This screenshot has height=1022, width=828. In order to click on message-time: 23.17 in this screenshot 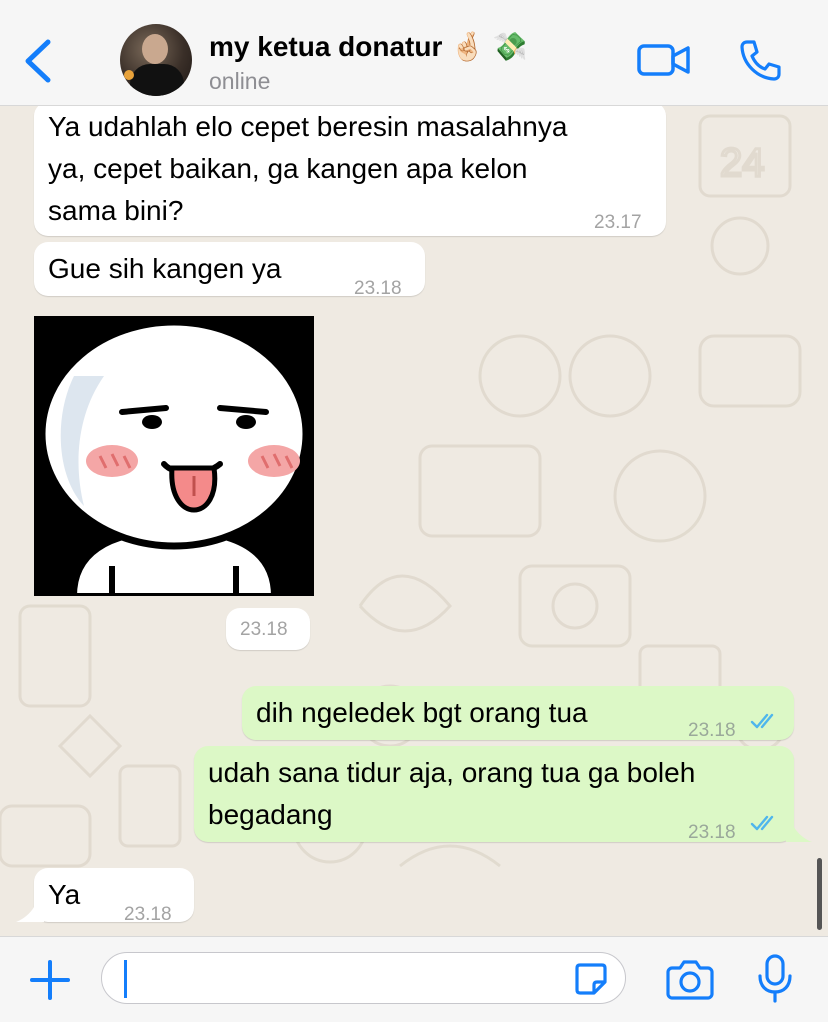, I will do `click(618, 222)`.